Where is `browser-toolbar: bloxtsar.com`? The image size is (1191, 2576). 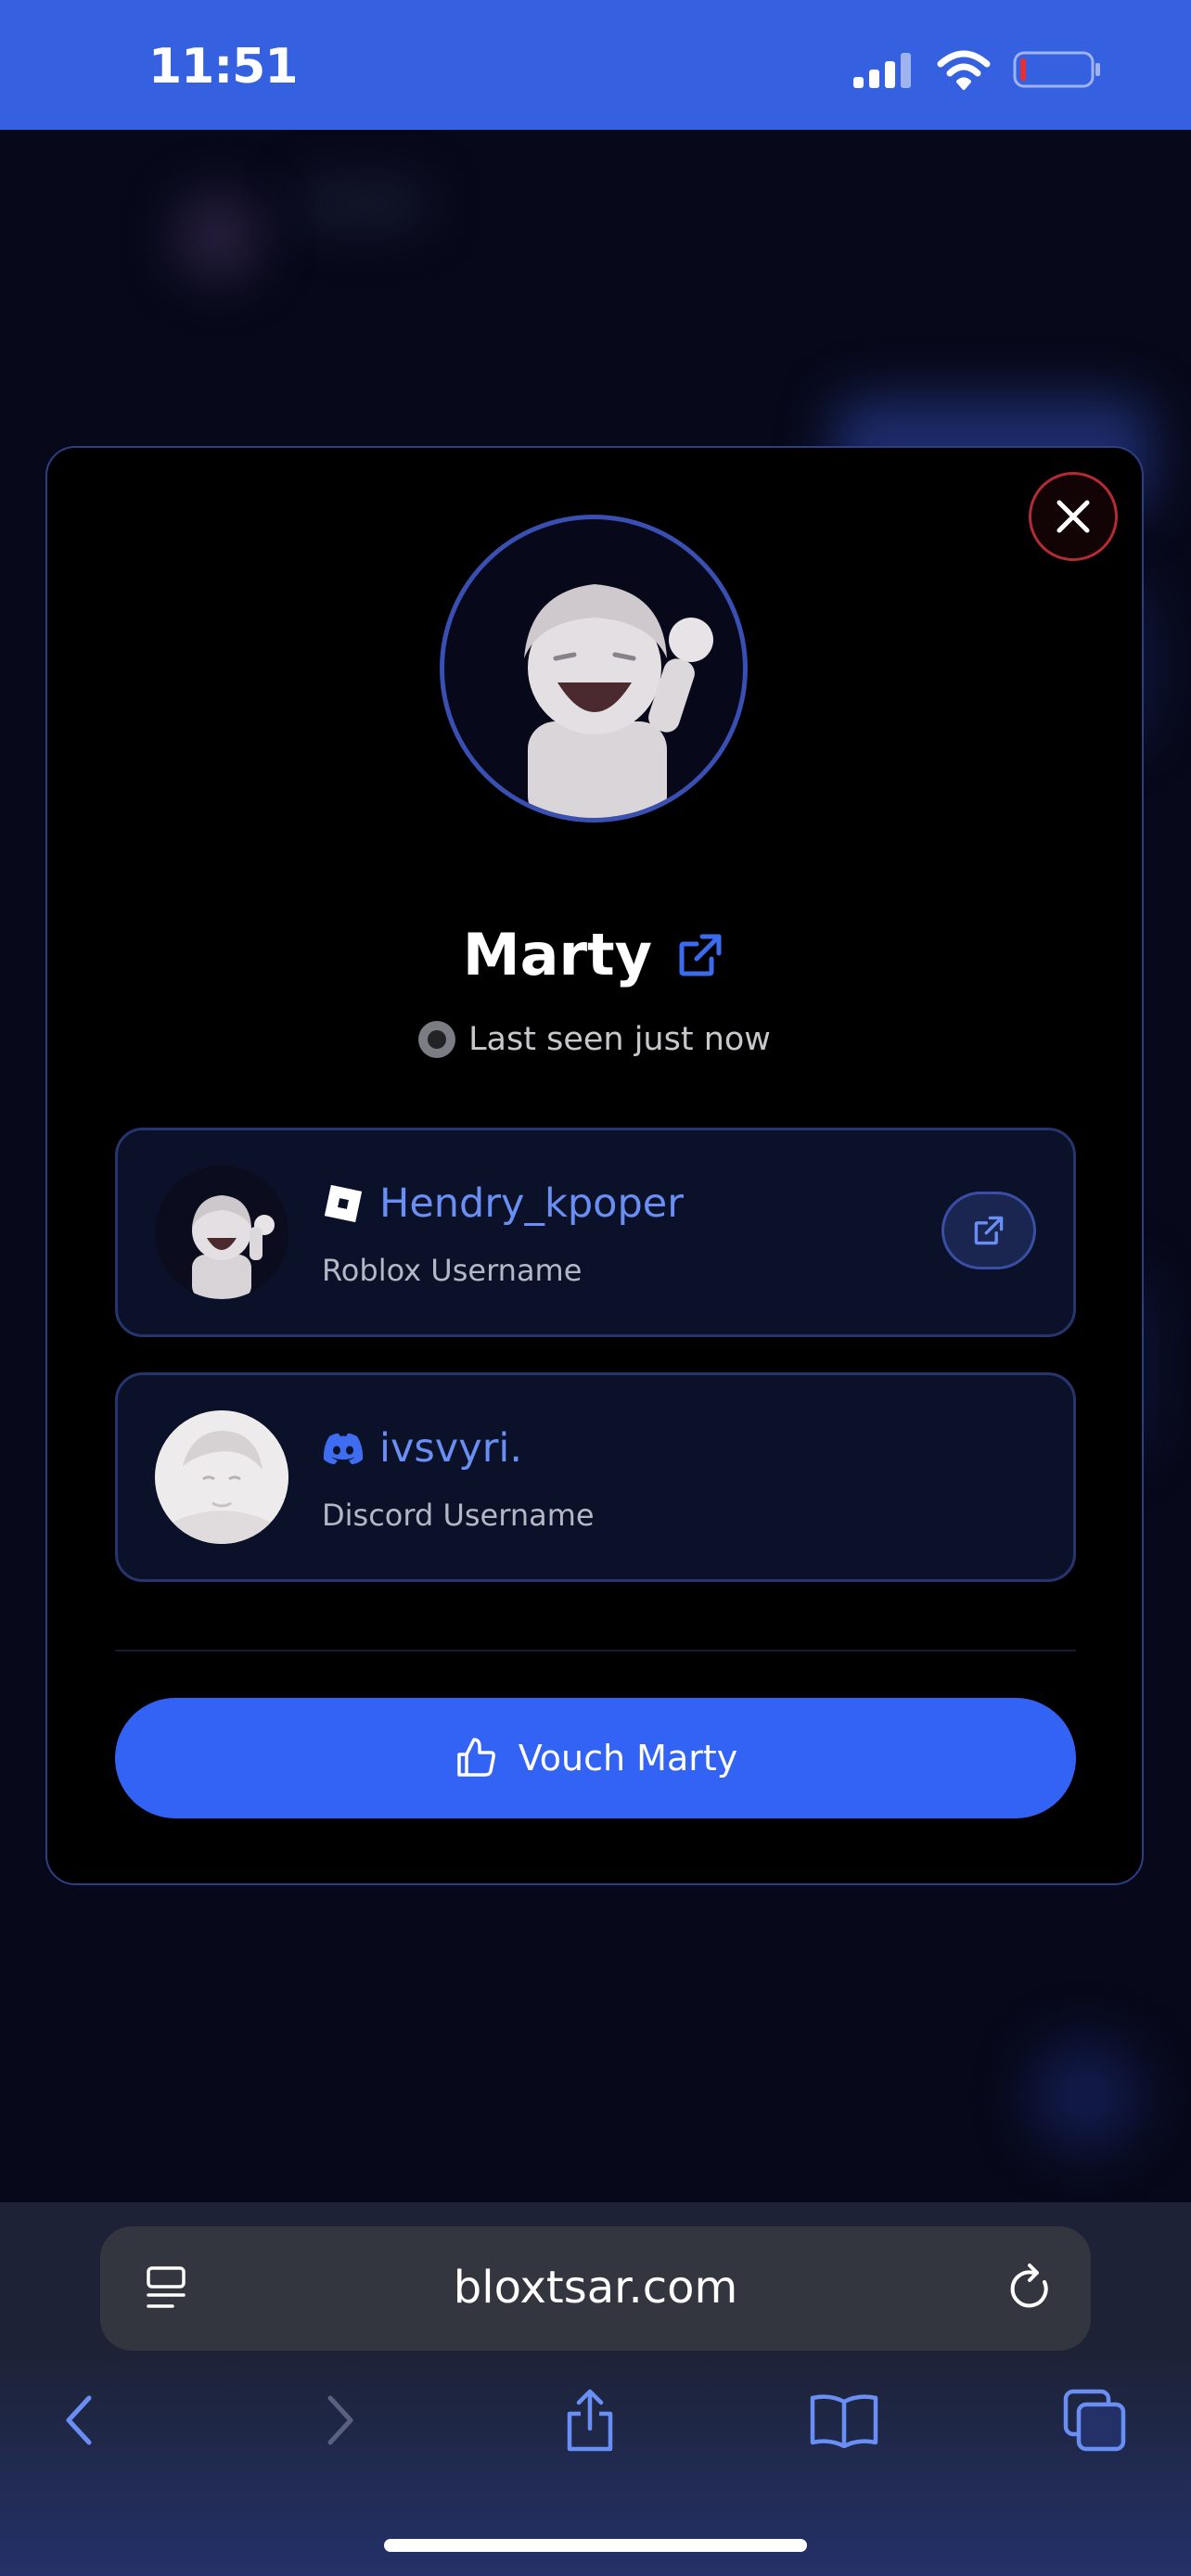 browser-toolbar: bloxtsar.com is located at coordinates (595, 2389).